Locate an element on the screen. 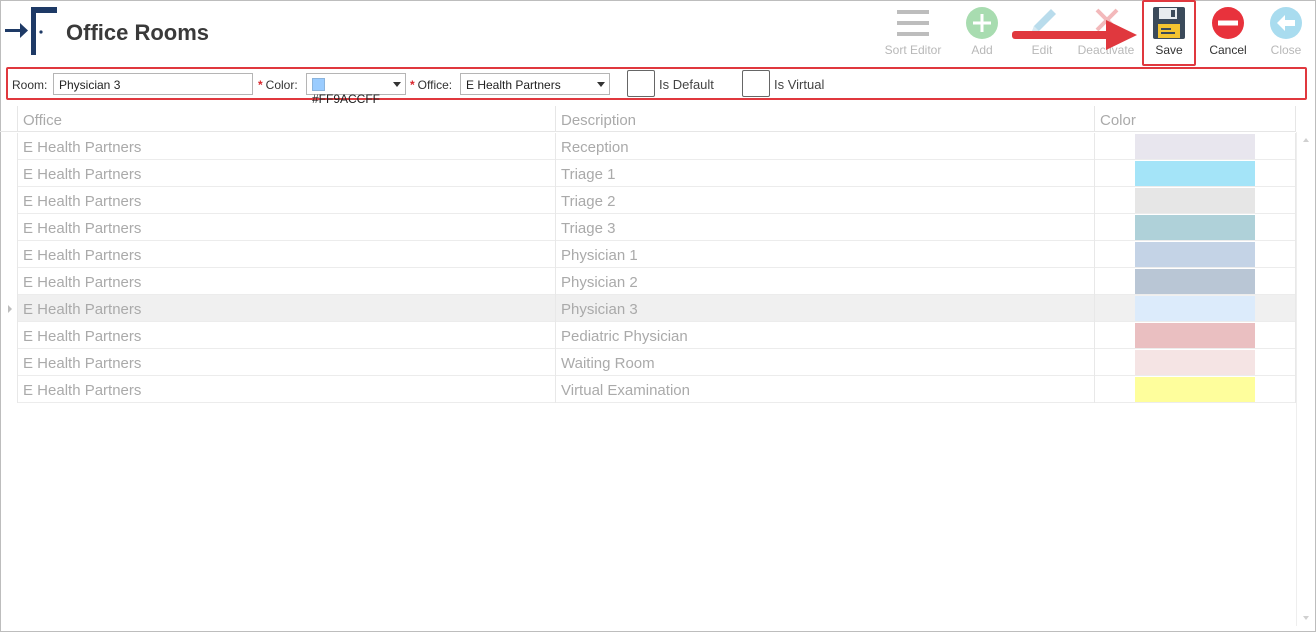 This screenshot has width=1316, height=632. save-button: Save is located at coordinates (1169, 32).